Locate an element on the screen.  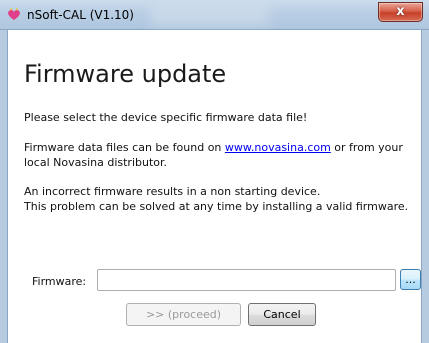
novasina-link: www.novasina.com is located at coordinates (278, 147).